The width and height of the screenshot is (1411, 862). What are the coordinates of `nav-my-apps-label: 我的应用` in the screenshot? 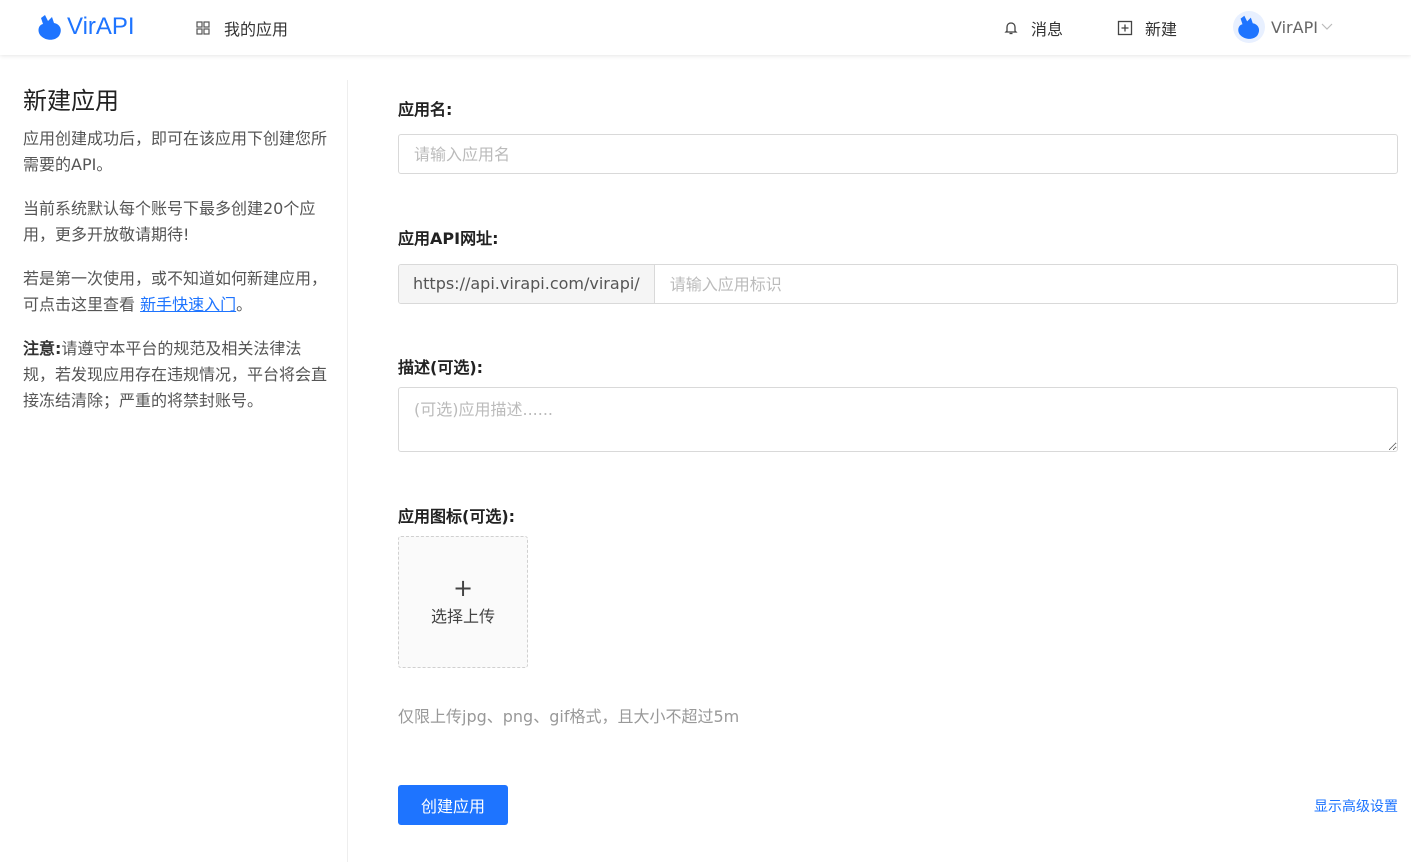 It's located at (256, 29).